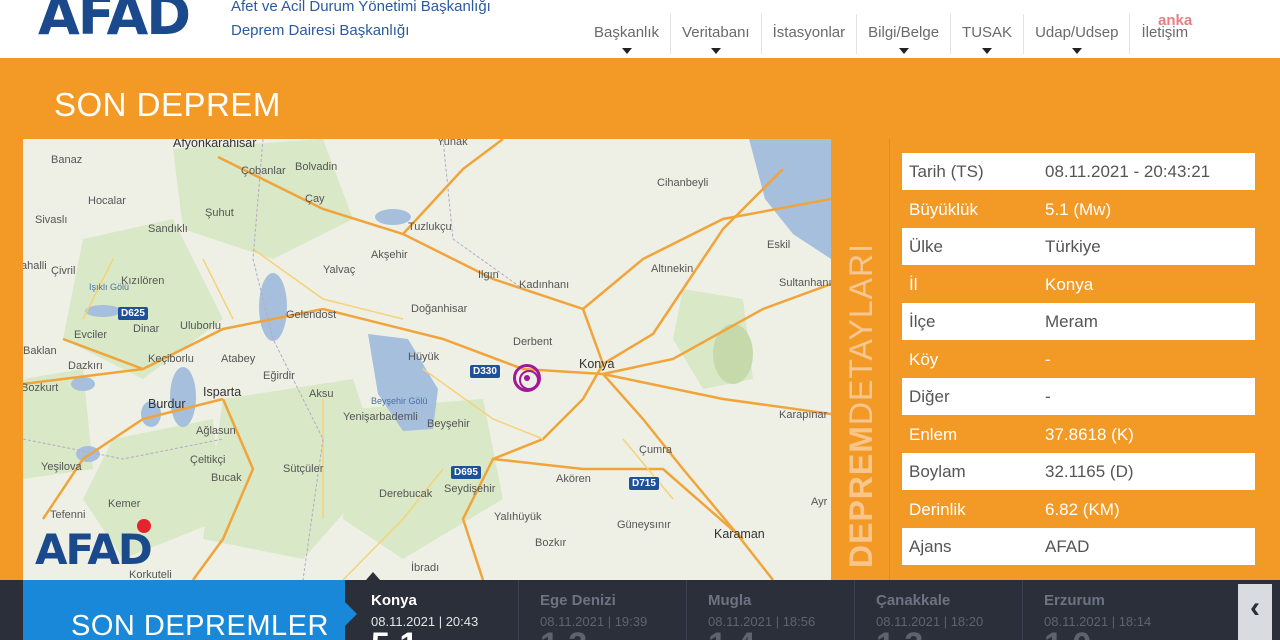 The width and height of the screenshot is (1280, 640). I want to click on place-label: Dinar, so click(146, 329).